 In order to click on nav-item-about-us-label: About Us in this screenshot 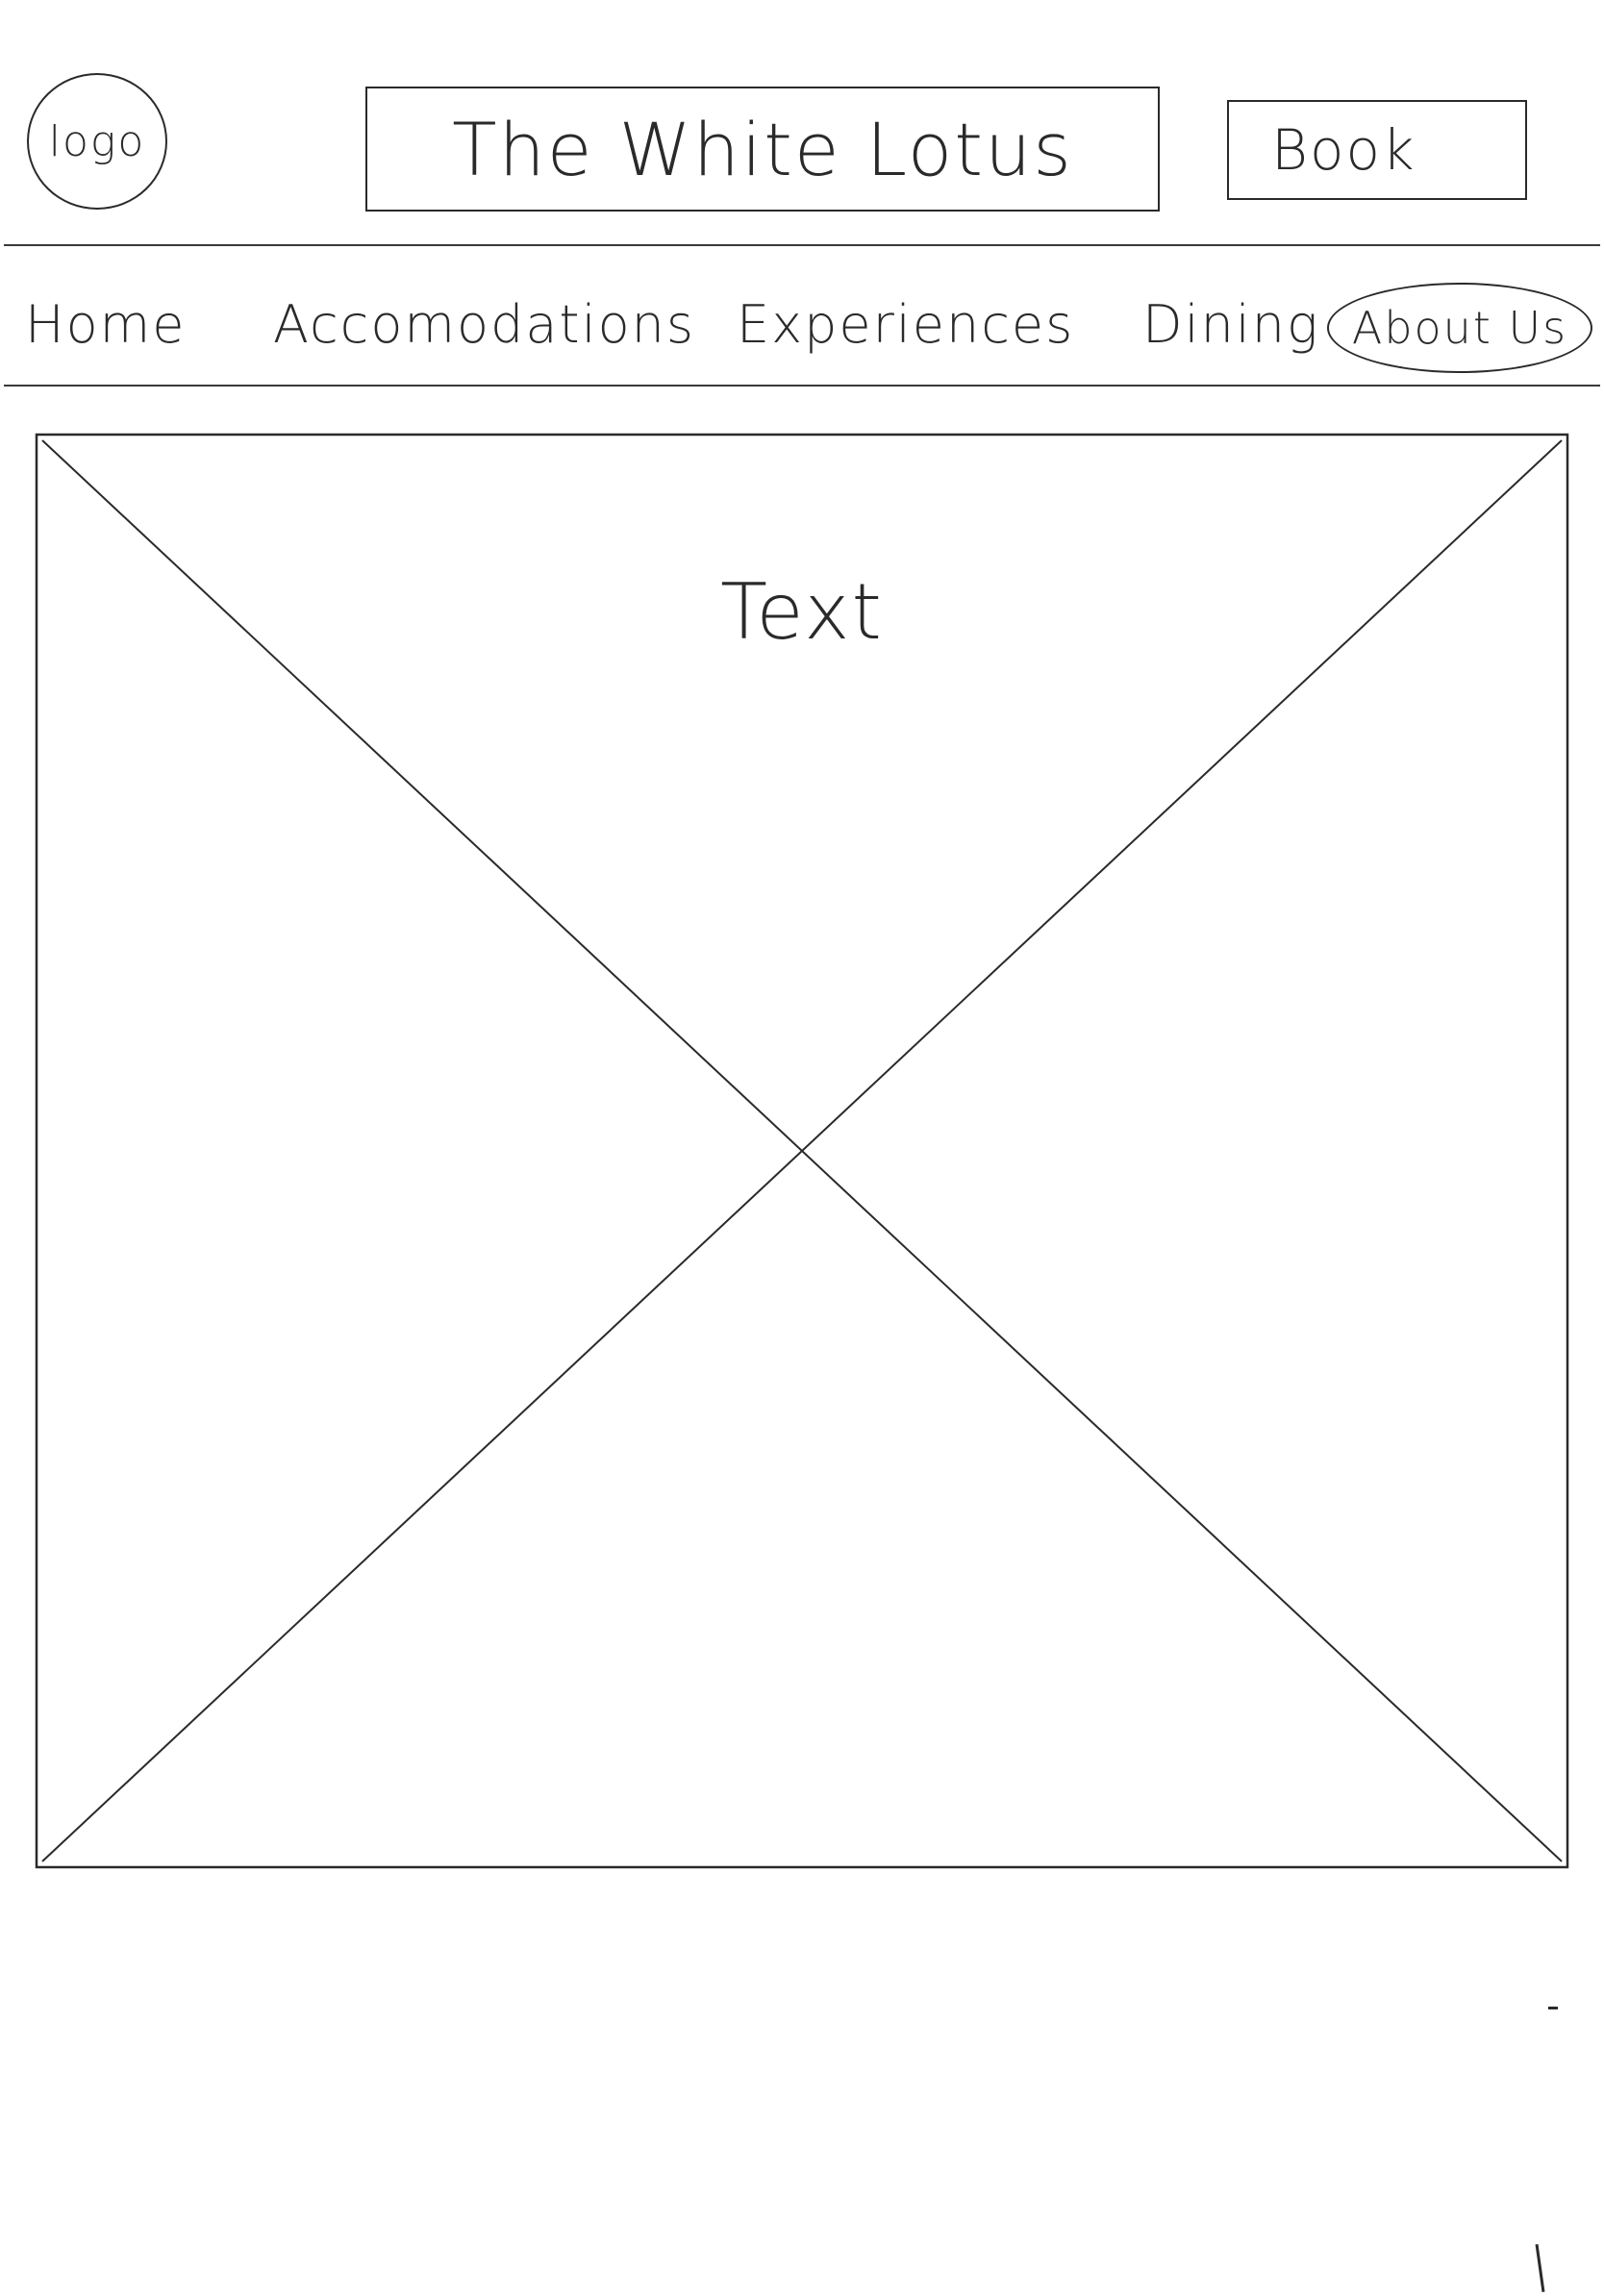, I will do `click(1459, 328)`.